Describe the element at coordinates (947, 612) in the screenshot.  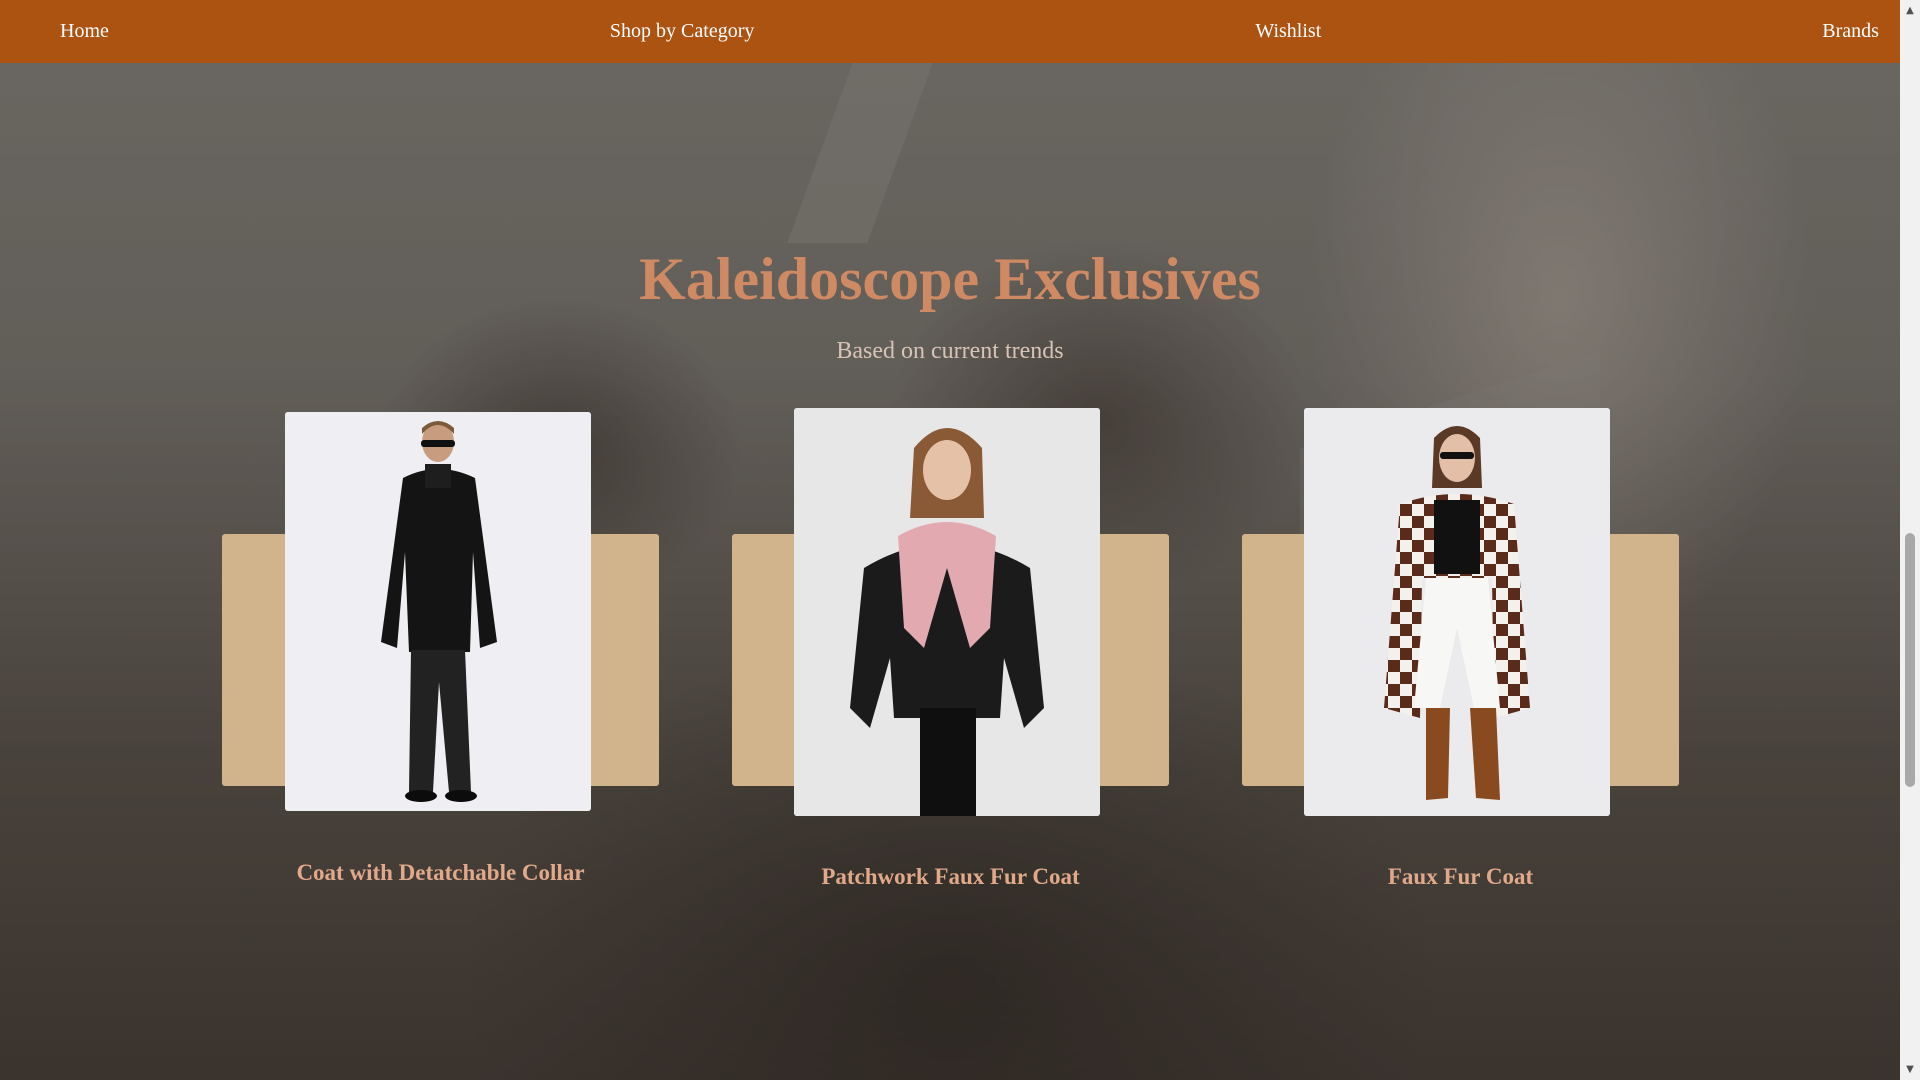
I see `product-image-woman-in-leather-fur-jacket` at that location.